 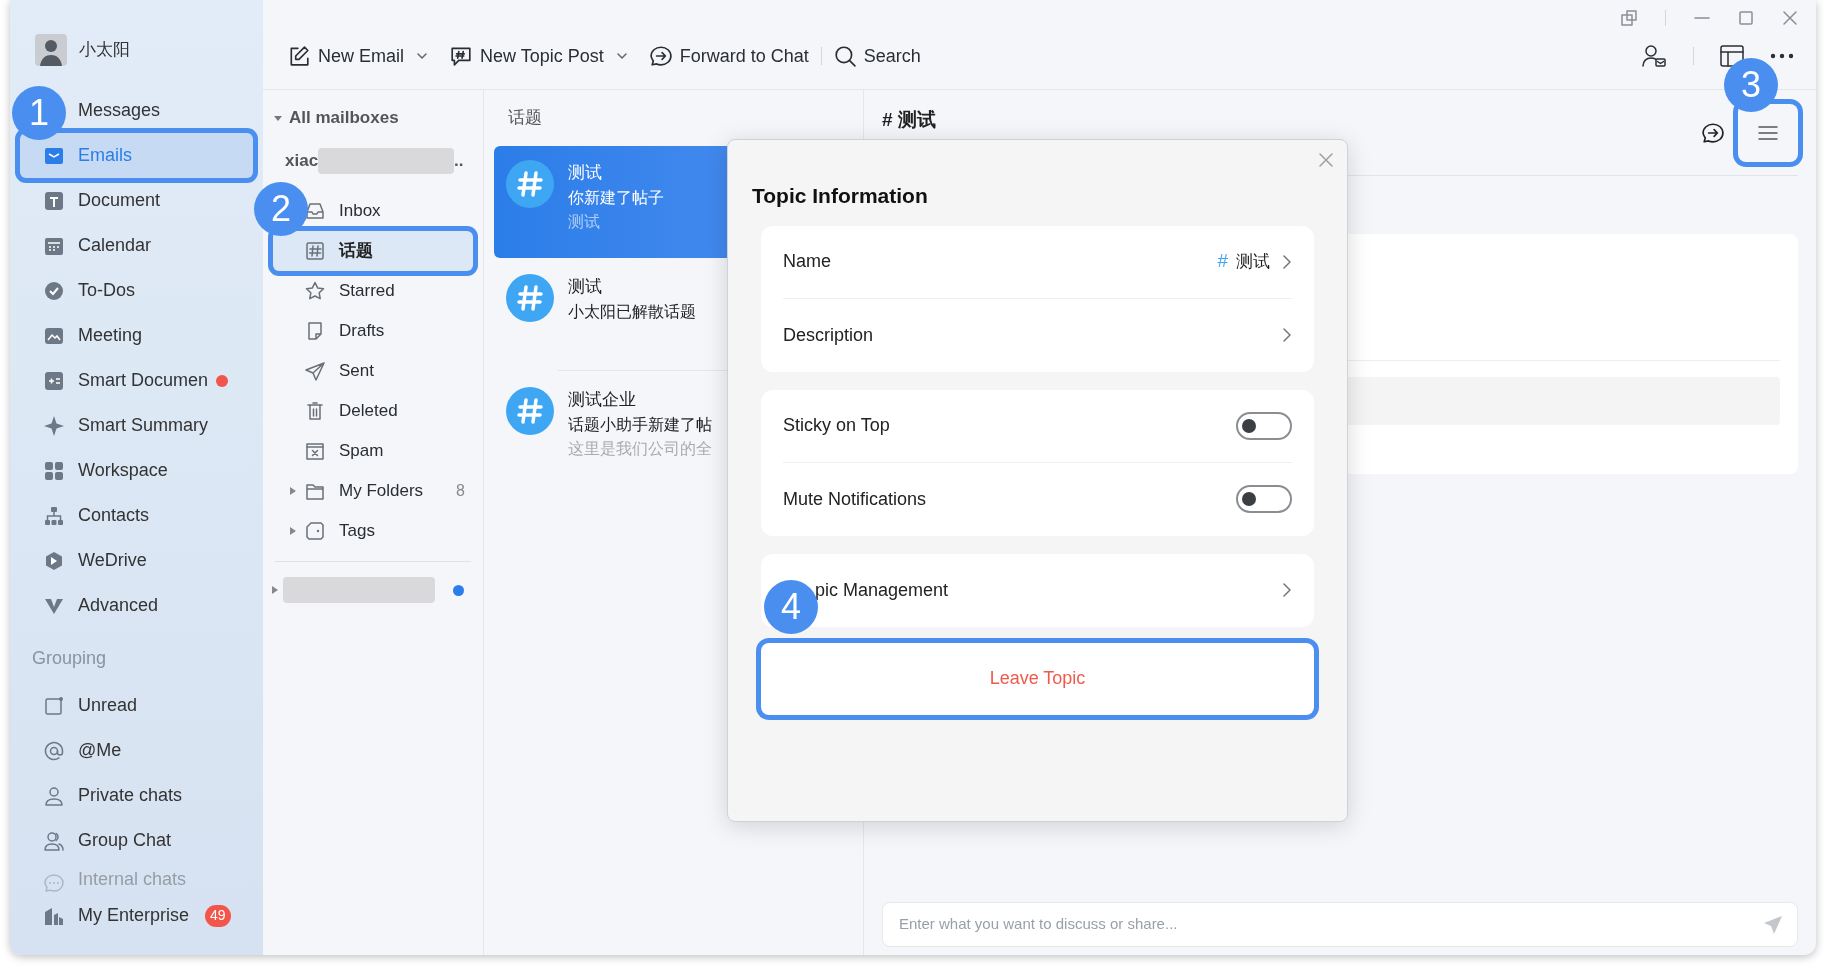 I want to click on topic-preview: 小太阳已解散话题, so click(x=632, y=312).